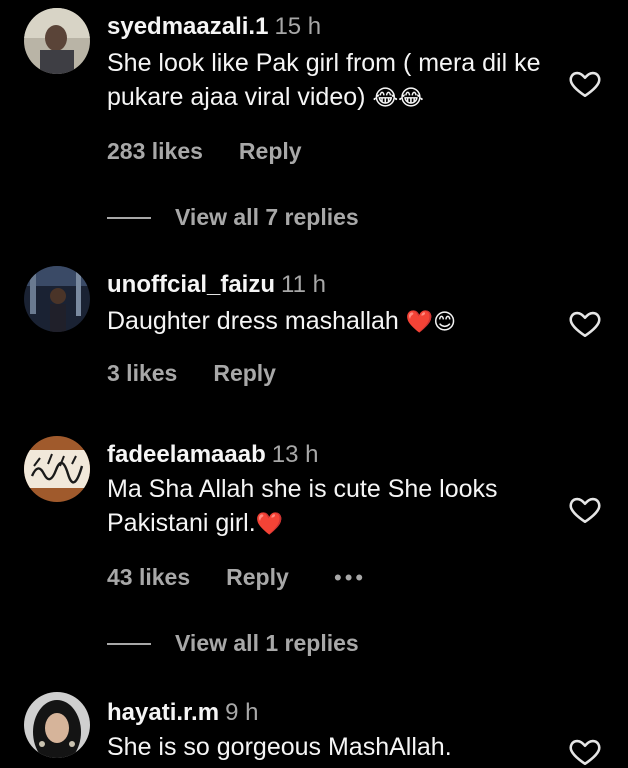 Image resolution: width=628 pixels, height=768 pixels. I want to click on comment-meta: 43 likes Reply, so click(216, 577).